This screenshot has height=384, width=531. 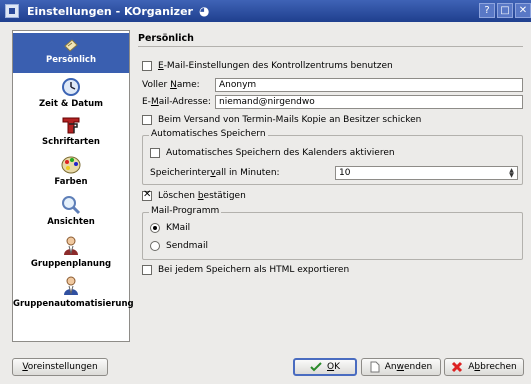 What do you see at coordinates (171, 85) in the screenshot?
I see `full-name-label: Voller Name:` at bounding box center [171, 85].